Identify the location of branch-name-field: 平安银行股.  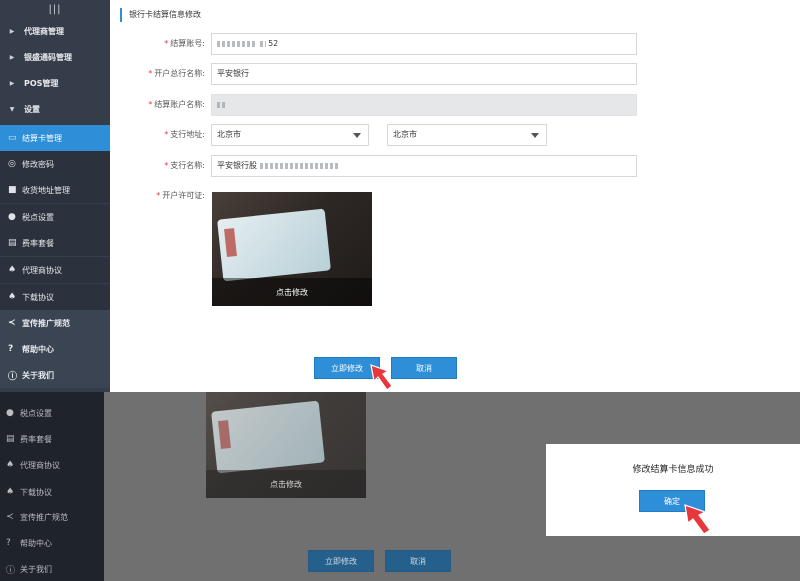
(424, 166).